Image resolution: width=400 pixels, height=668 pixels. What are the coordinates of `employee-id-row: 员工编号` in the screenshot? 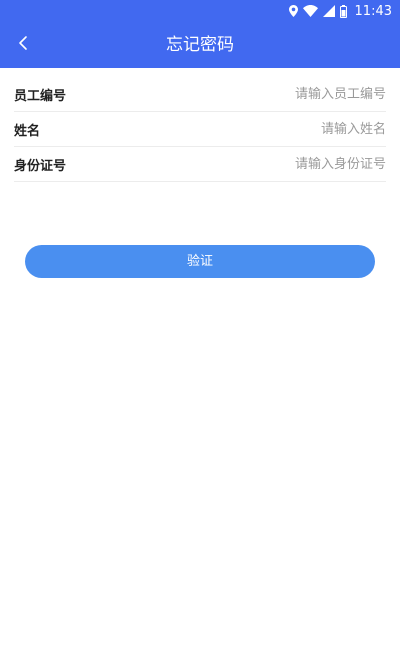 It's located at (200, 94).